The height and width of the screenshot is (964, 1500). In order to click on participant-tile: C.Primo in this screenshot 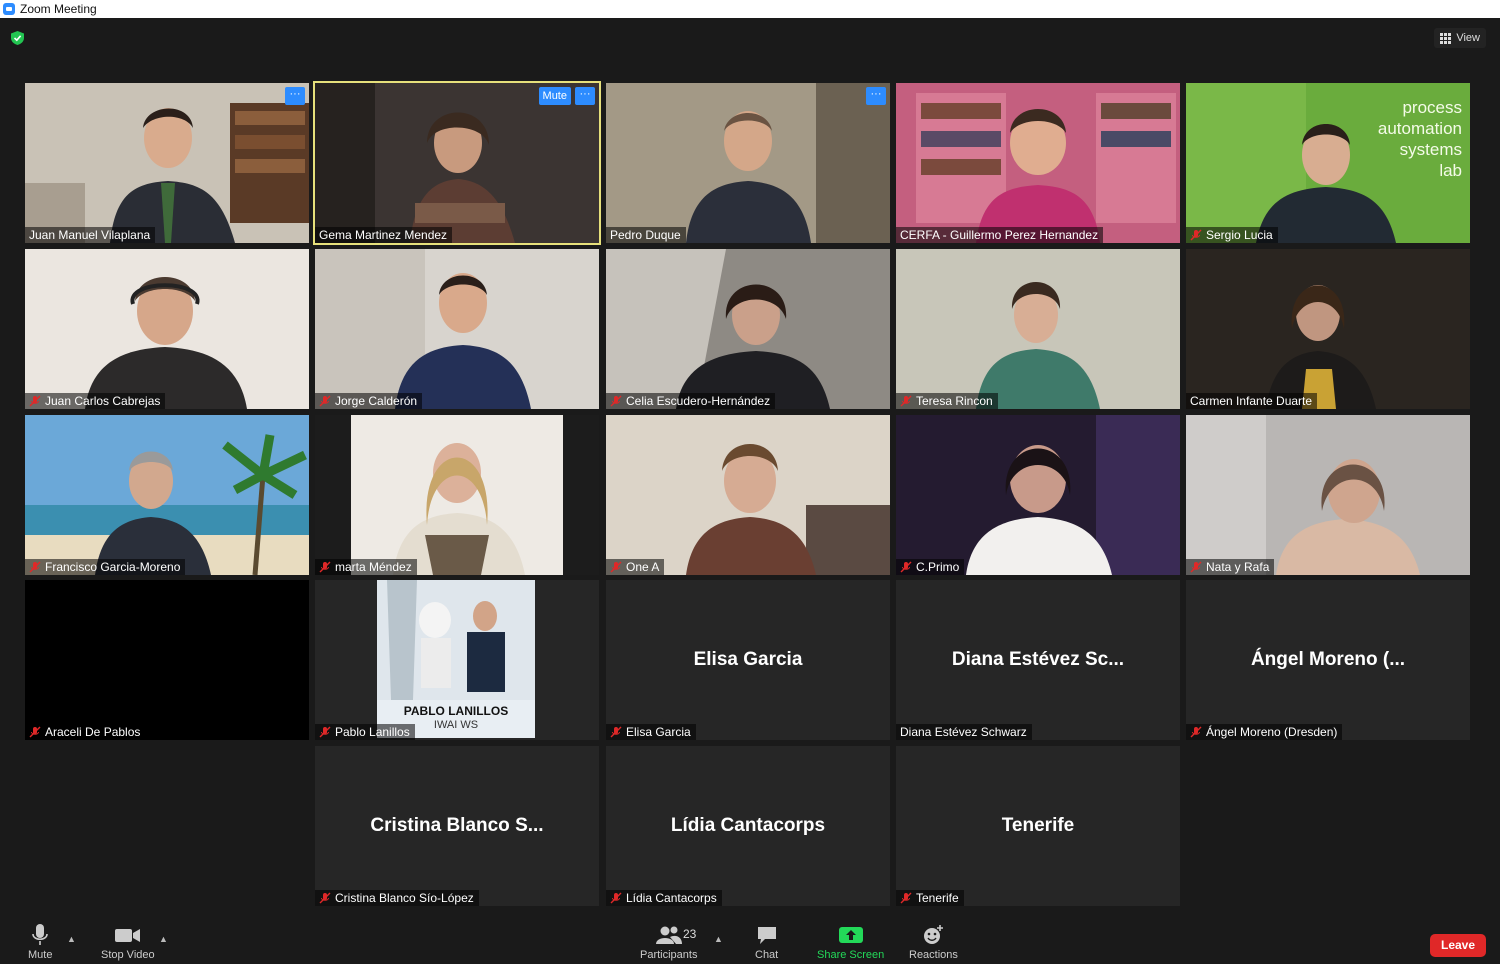, I will do `click(1038, 495)`.